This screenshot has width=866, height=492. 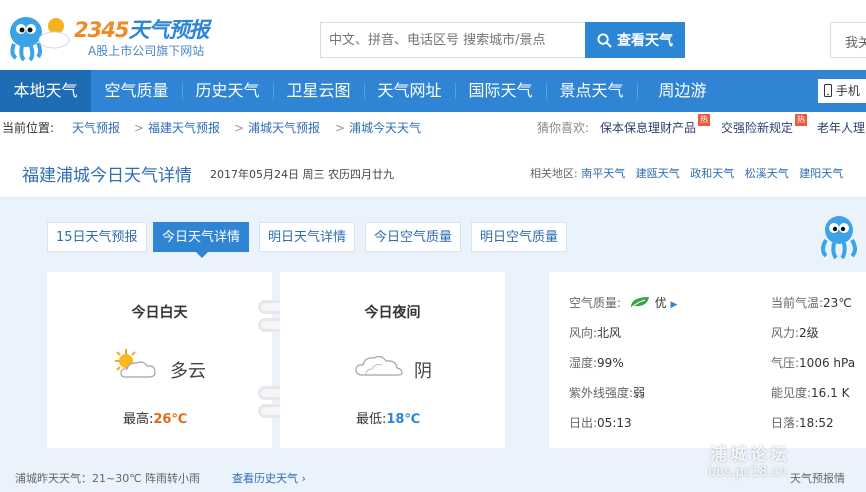 What do you see at coordinates (827, 363) in the screenshot?
I see `pressure-value: 1006 hPa` at bounding box center [827, 363].